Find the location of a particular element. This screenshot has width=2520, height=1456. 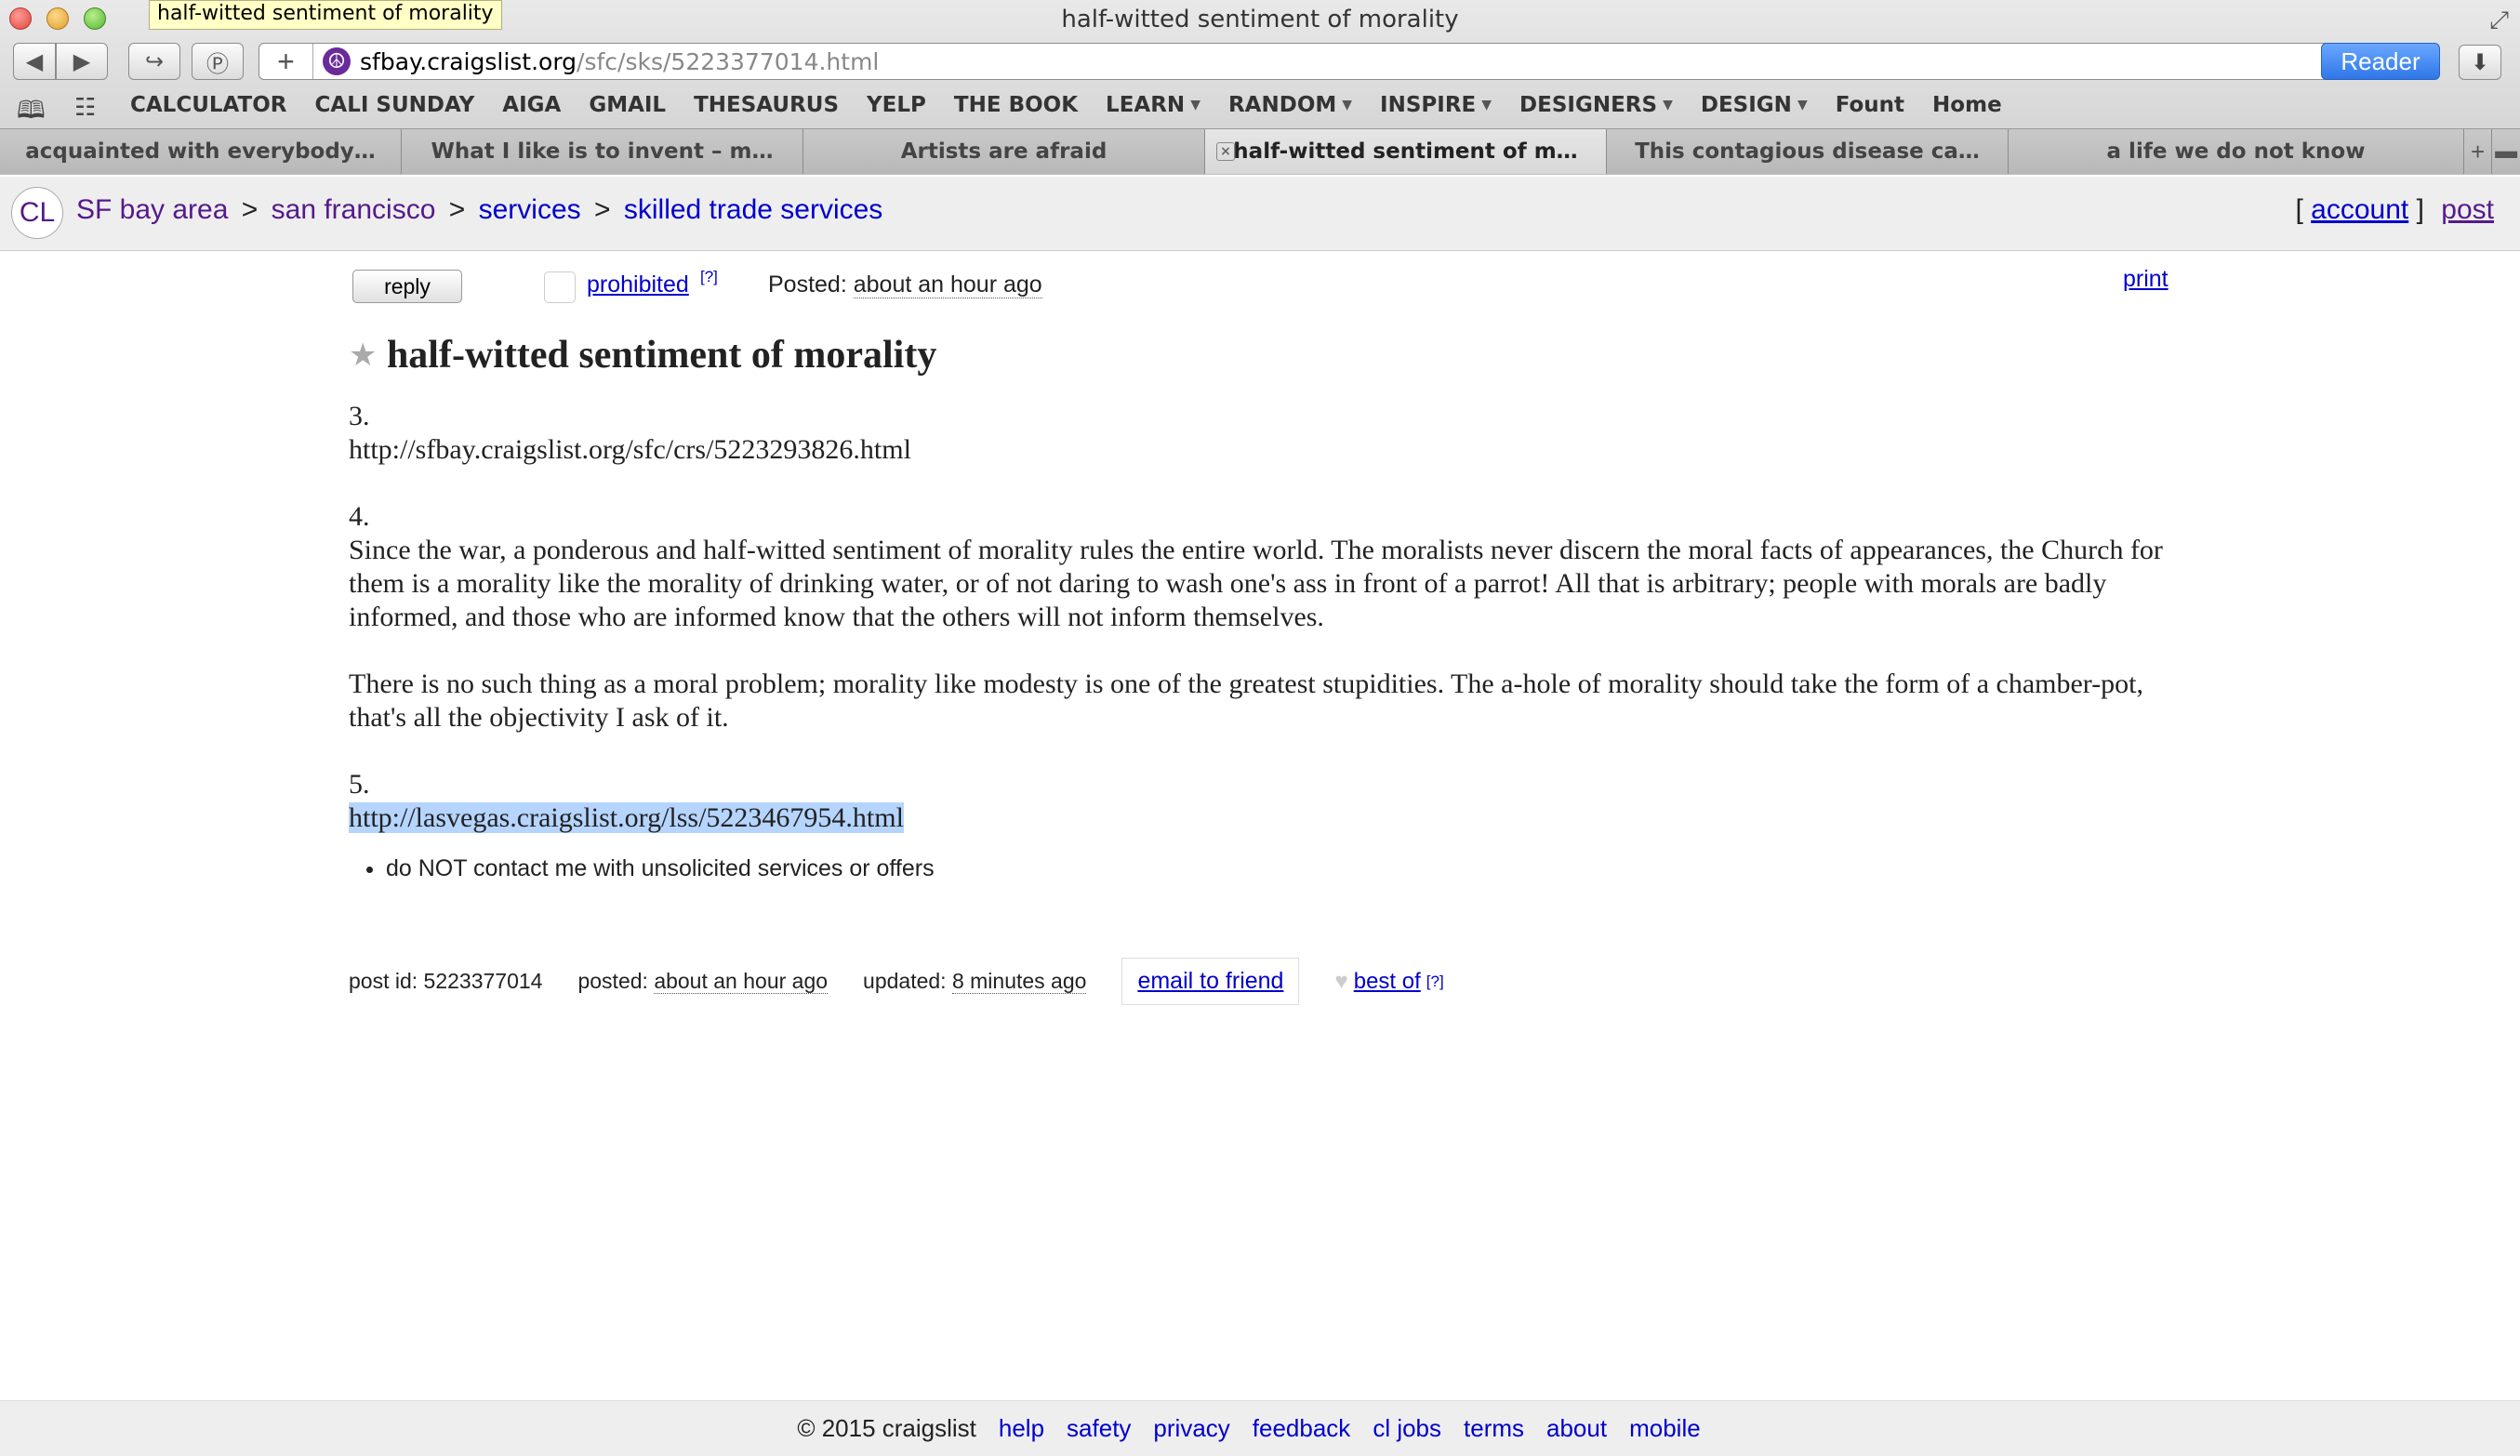

breadcrumb-services: services is located at coordinates (530, 209).